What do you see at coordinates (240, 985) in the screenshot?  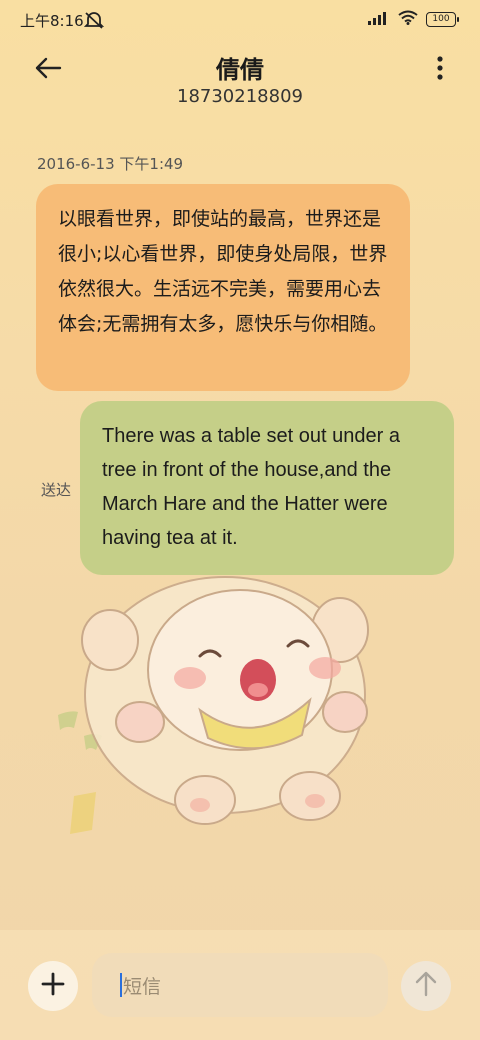 I see `message-input: 短信` at bounding box center [240, 985].